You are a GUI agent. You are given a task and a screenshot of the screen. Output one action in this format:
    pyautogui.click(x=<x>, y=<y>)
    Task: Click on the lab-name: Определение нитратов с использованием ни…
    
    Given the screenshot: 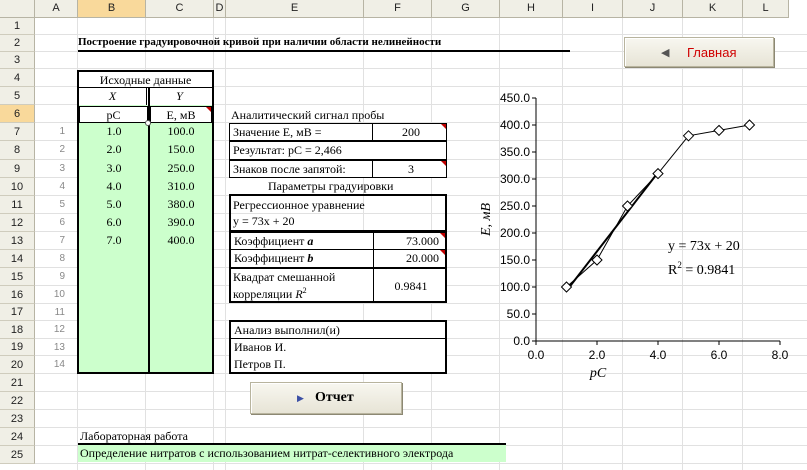 What is the action you would take?
    pyautogui.click(x=292, y=453)
    